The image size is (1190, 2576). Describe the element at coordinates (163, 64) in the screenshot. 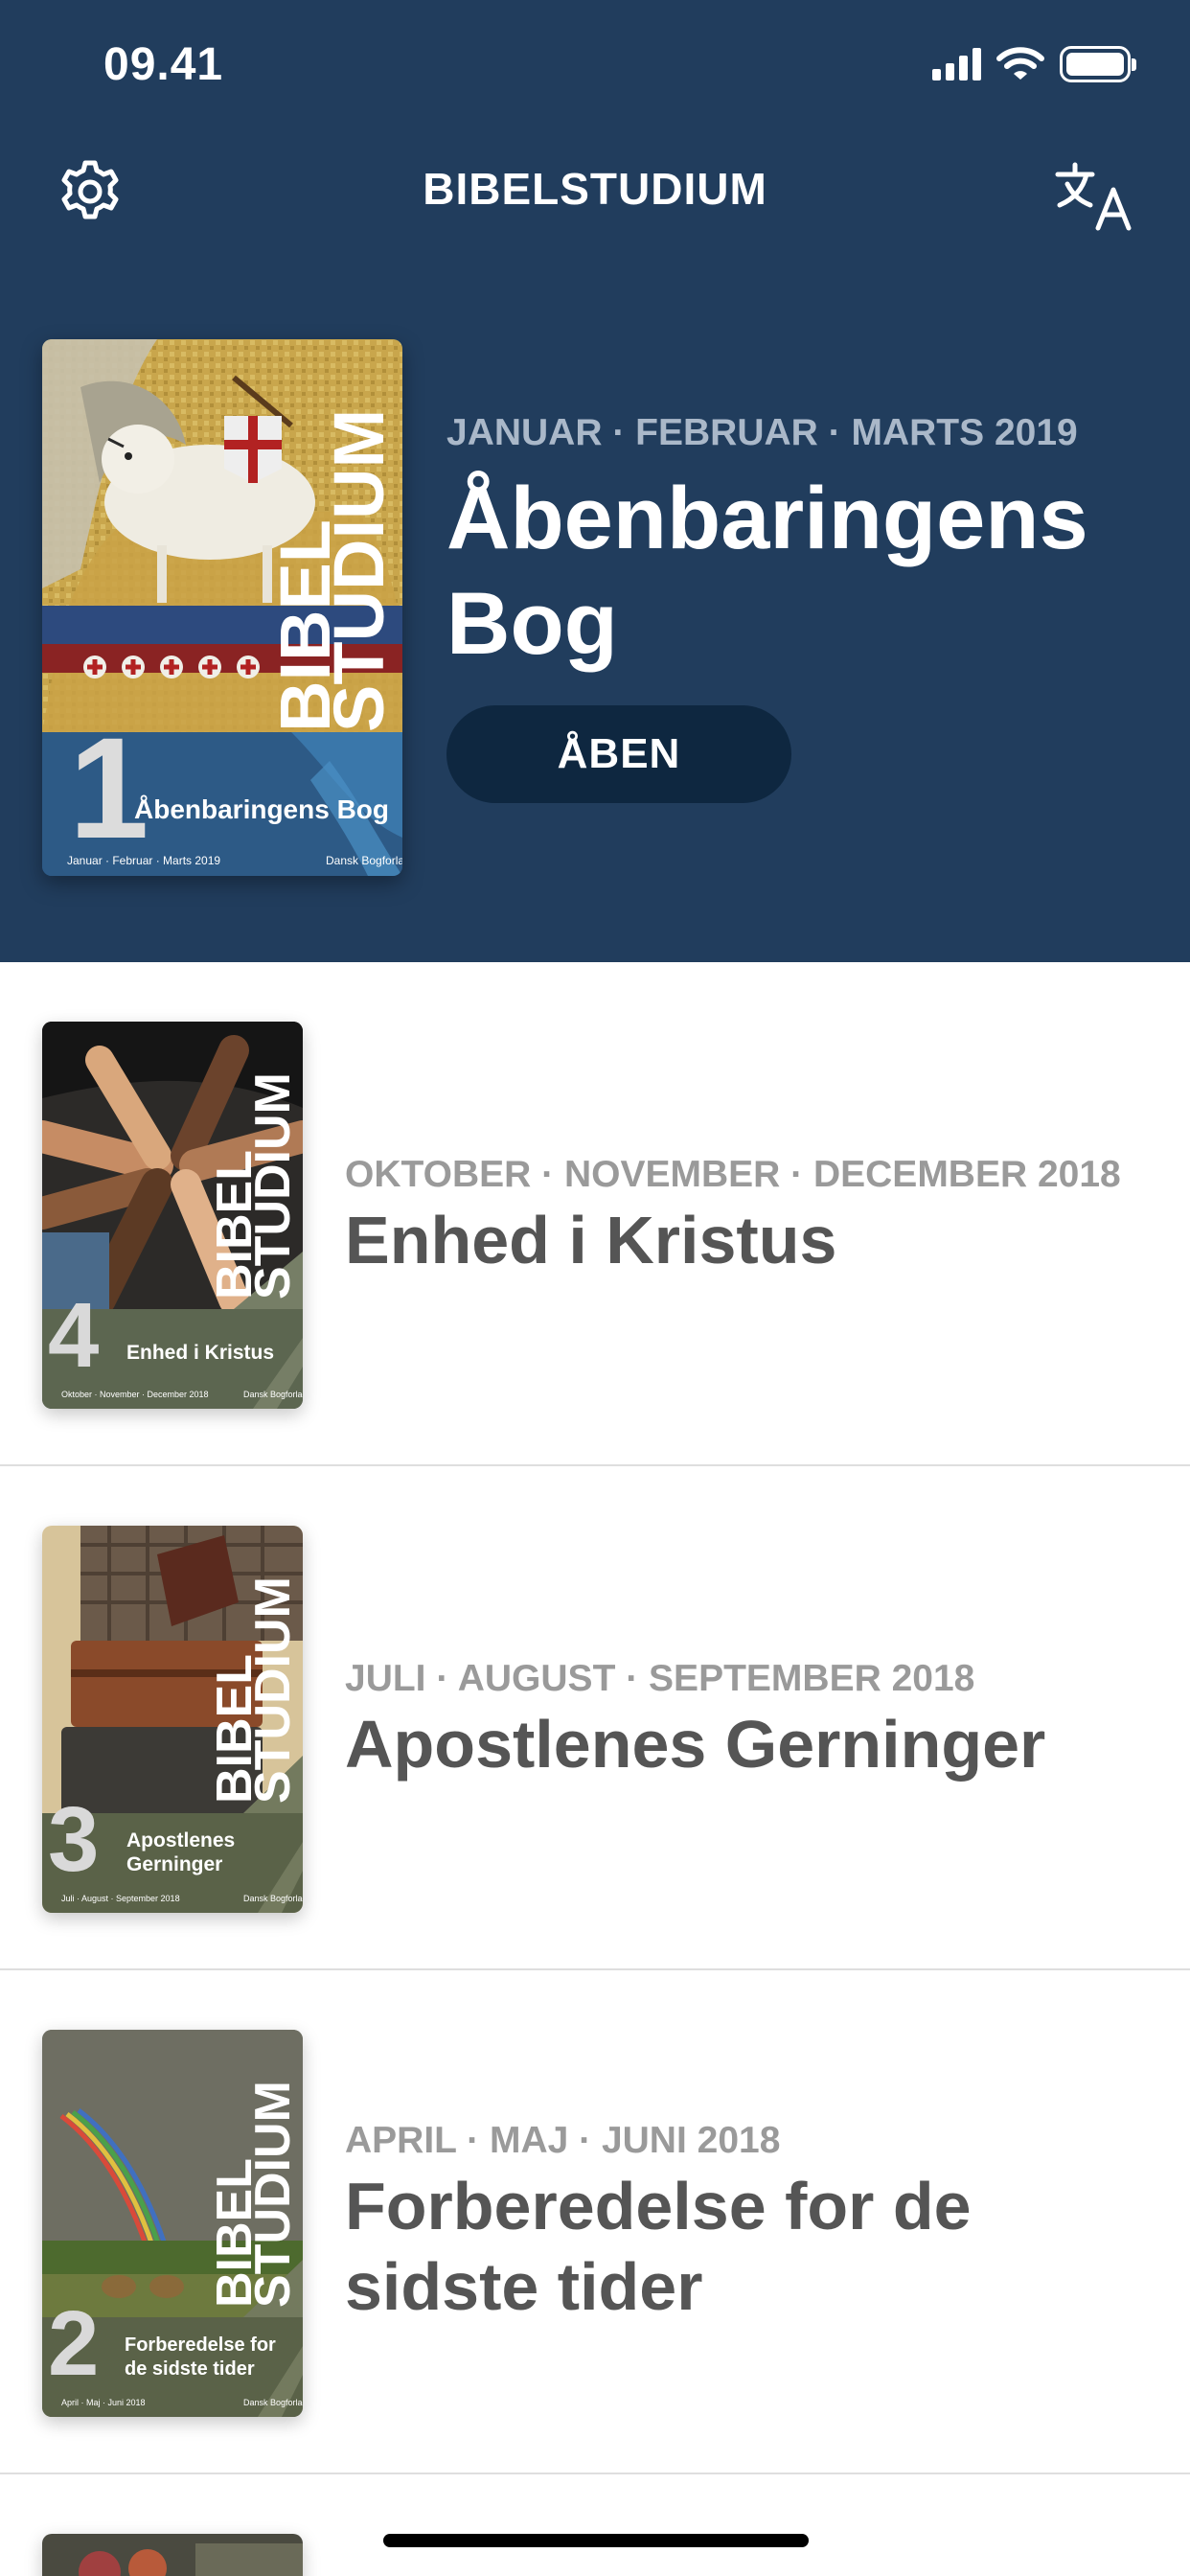

I see `status-time: 09.41` at that location.